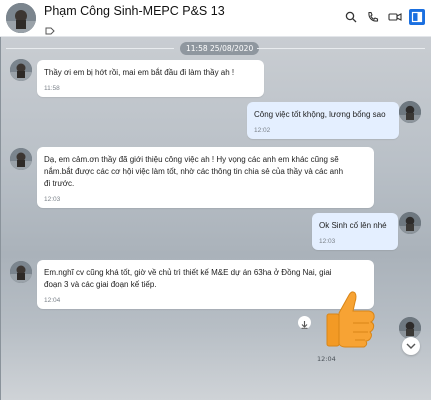  What do you see at coordinates (411, 346) in the screenshot?
I see `scroll-down-button` at bounding box center [411, 346].